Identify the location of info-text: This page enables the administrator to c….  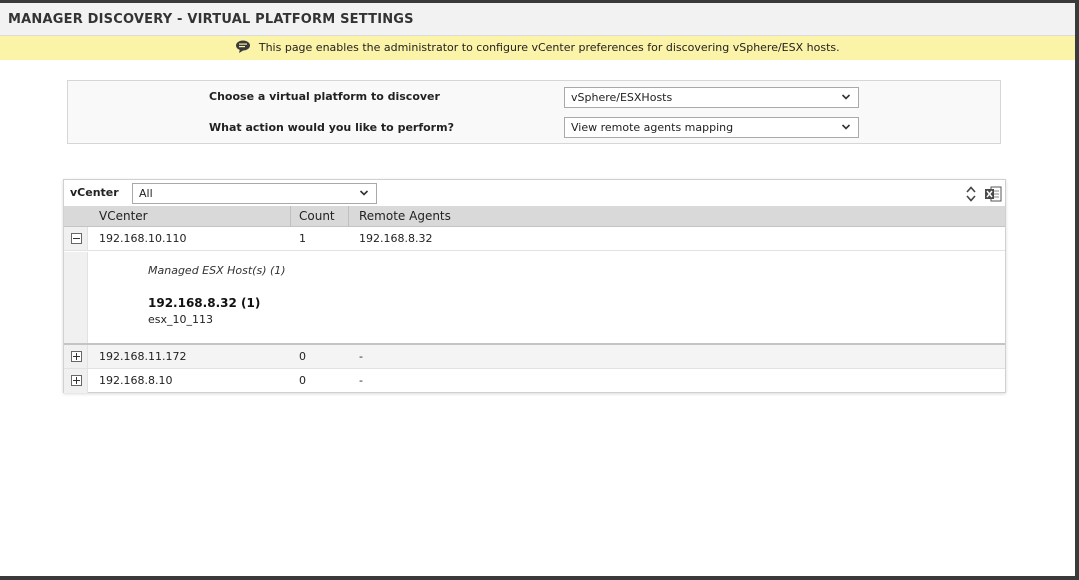
(549, 47).